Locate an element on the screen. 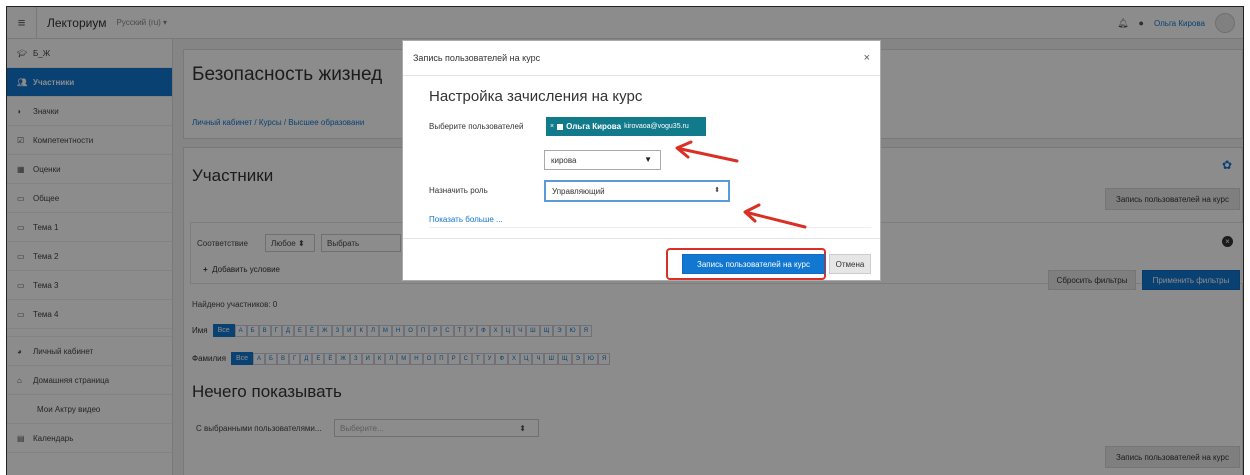 This screenshot has width=1250, height=475. role-select-value: Управляющий is located at coordinates (578, 191).